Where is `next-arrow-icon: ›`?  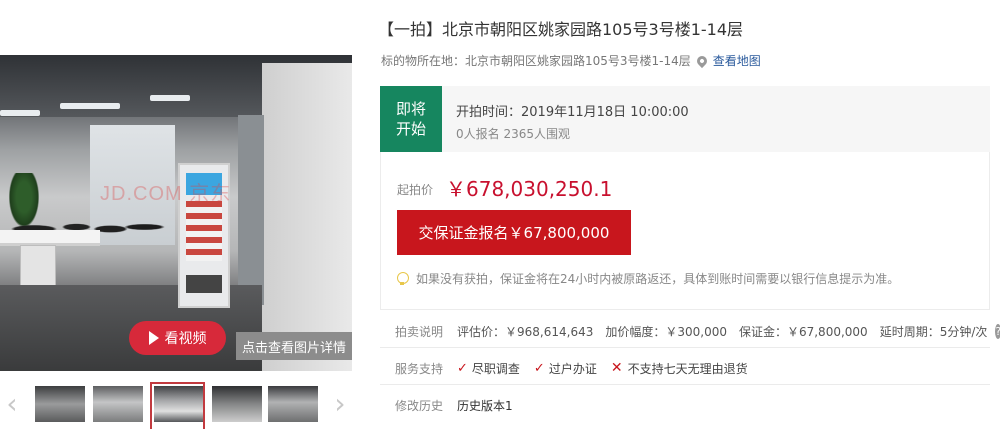 next-arrow-icon: › is located at coordinates (340, 403).